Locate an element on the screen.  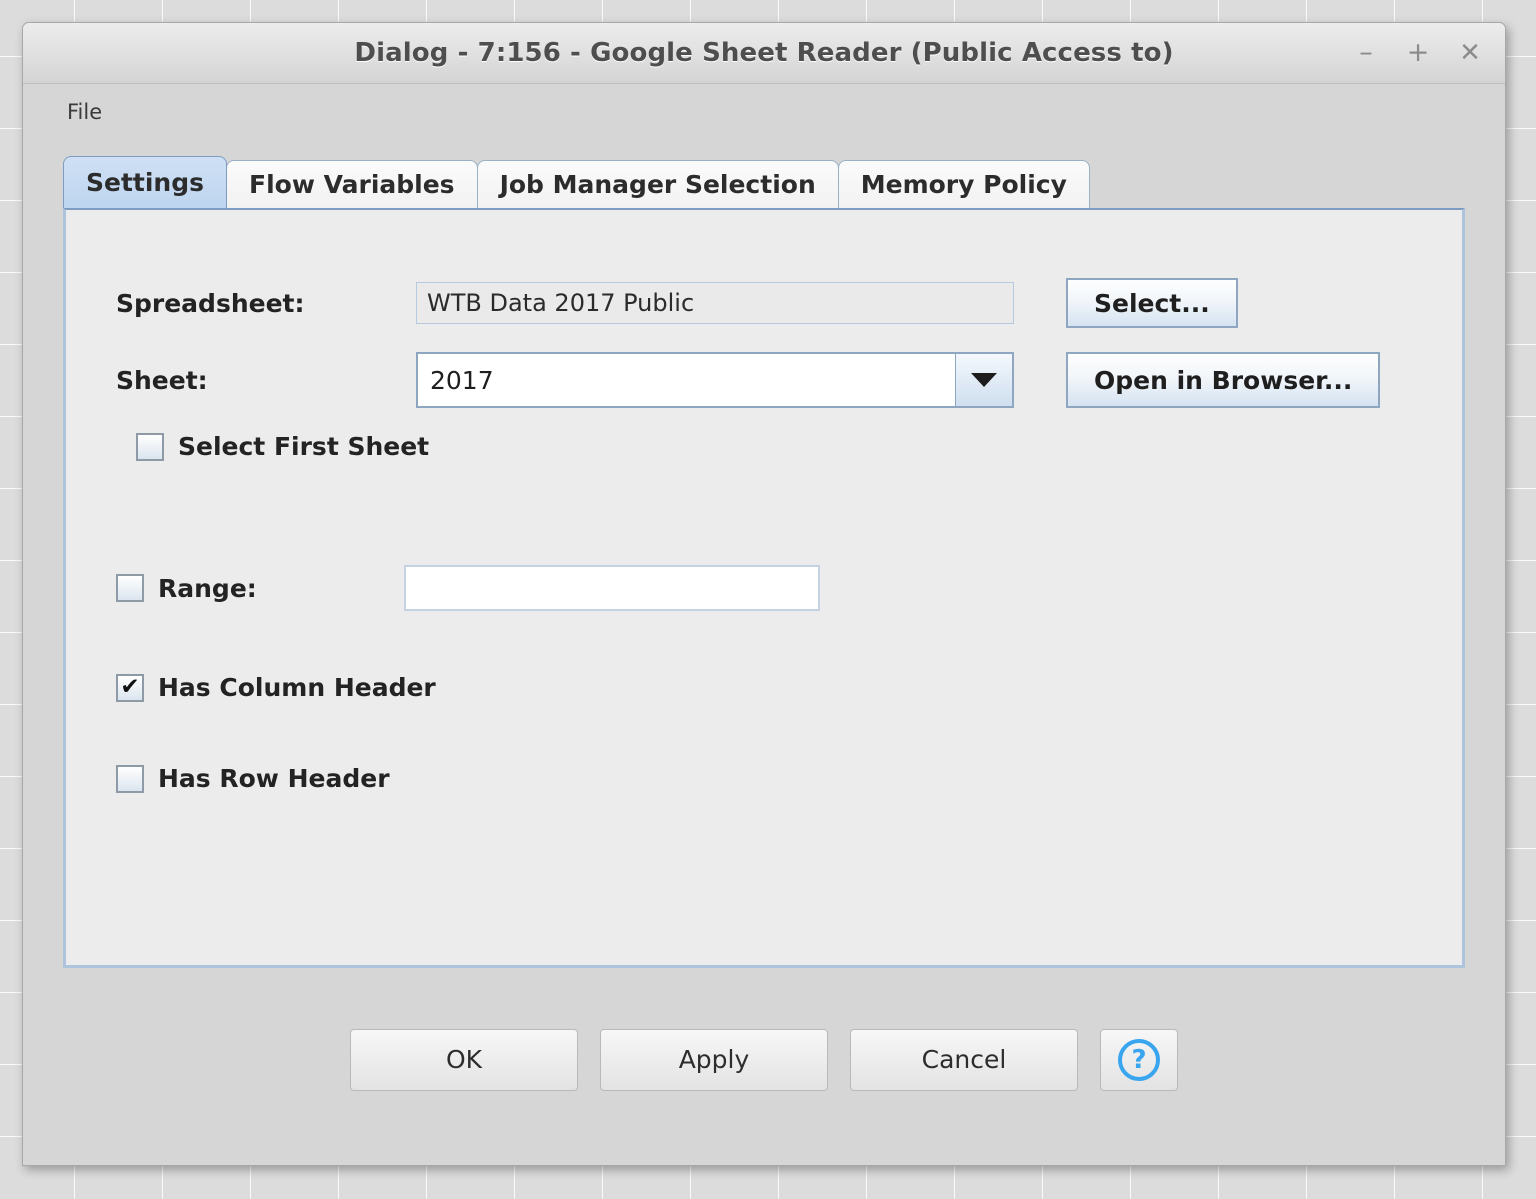
close-icon: ✕ is located at coordinates (1470, 53).